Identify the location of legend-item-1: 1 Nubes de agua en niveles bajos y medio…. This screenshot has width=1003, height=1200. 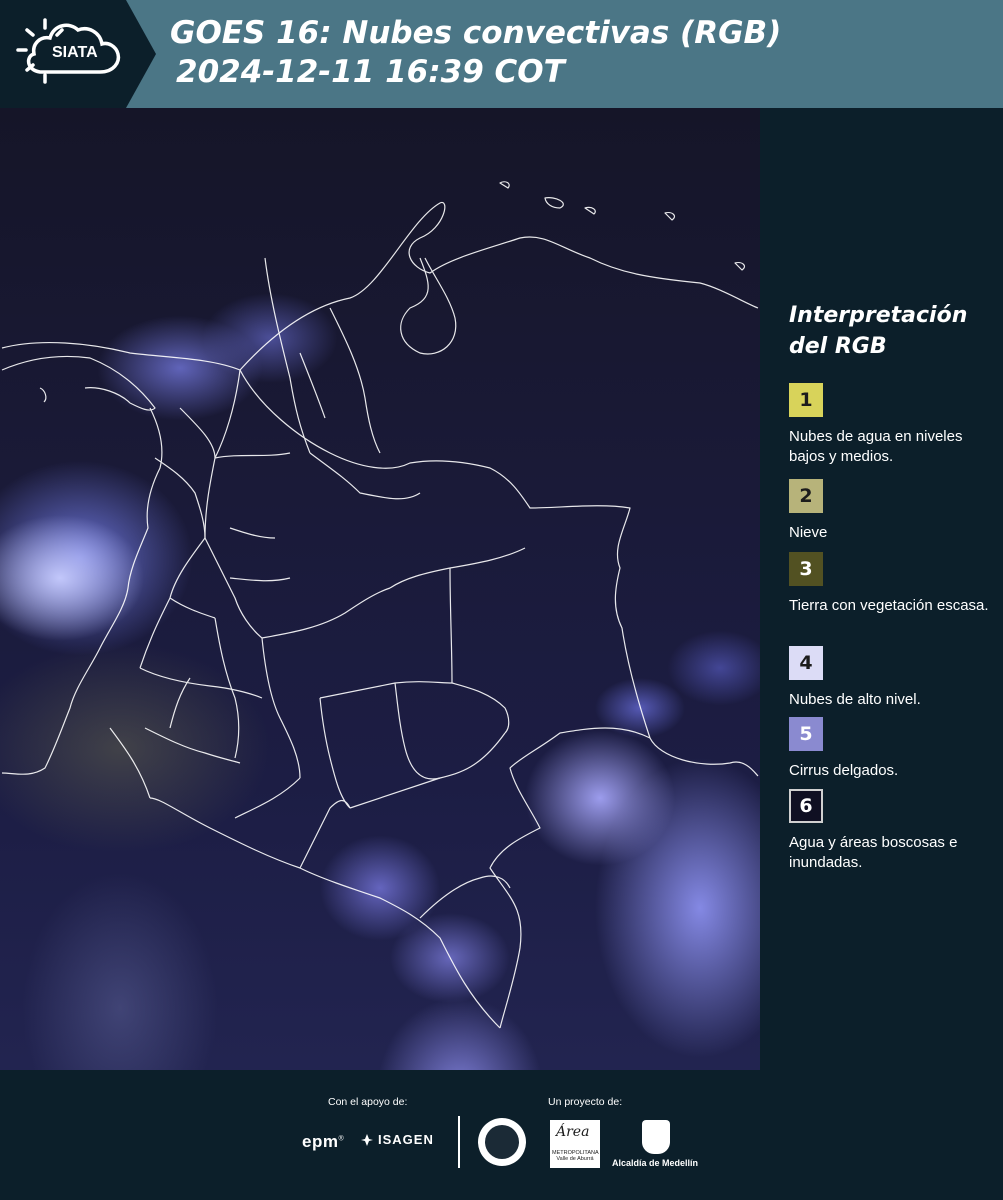
(891, 425).